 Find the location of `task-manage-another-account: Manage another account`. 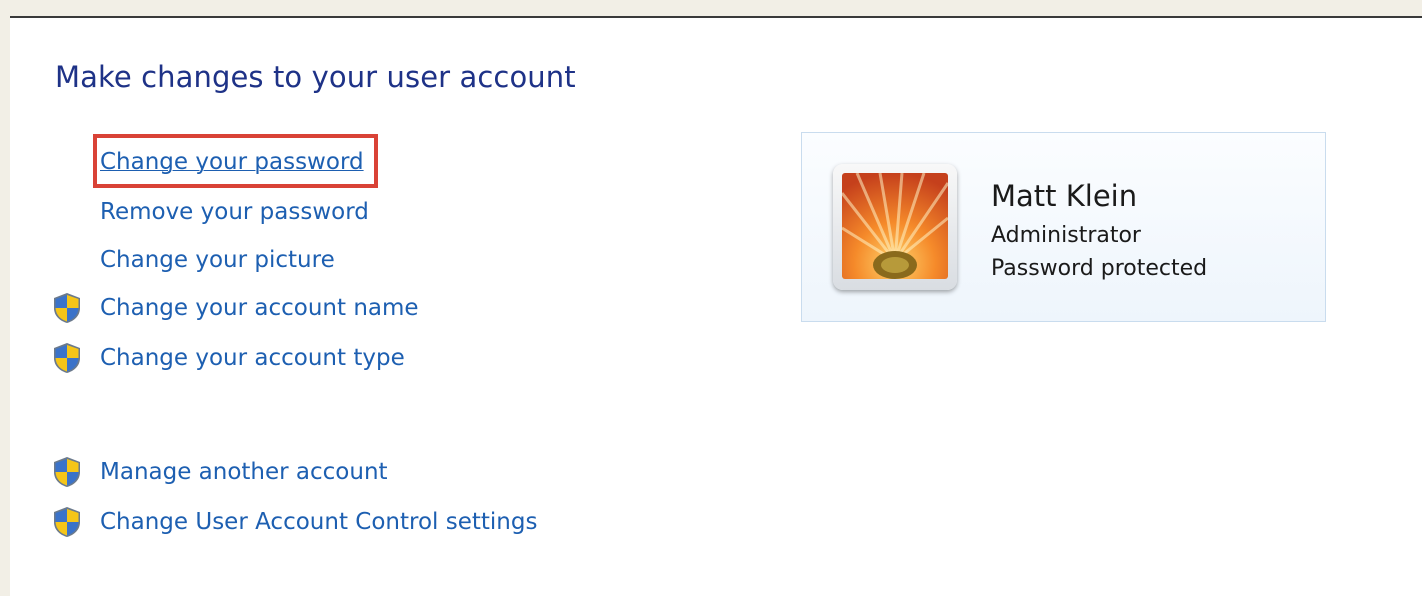

task-manage-another-account: Manage another account is located at coordinates (219, 472).